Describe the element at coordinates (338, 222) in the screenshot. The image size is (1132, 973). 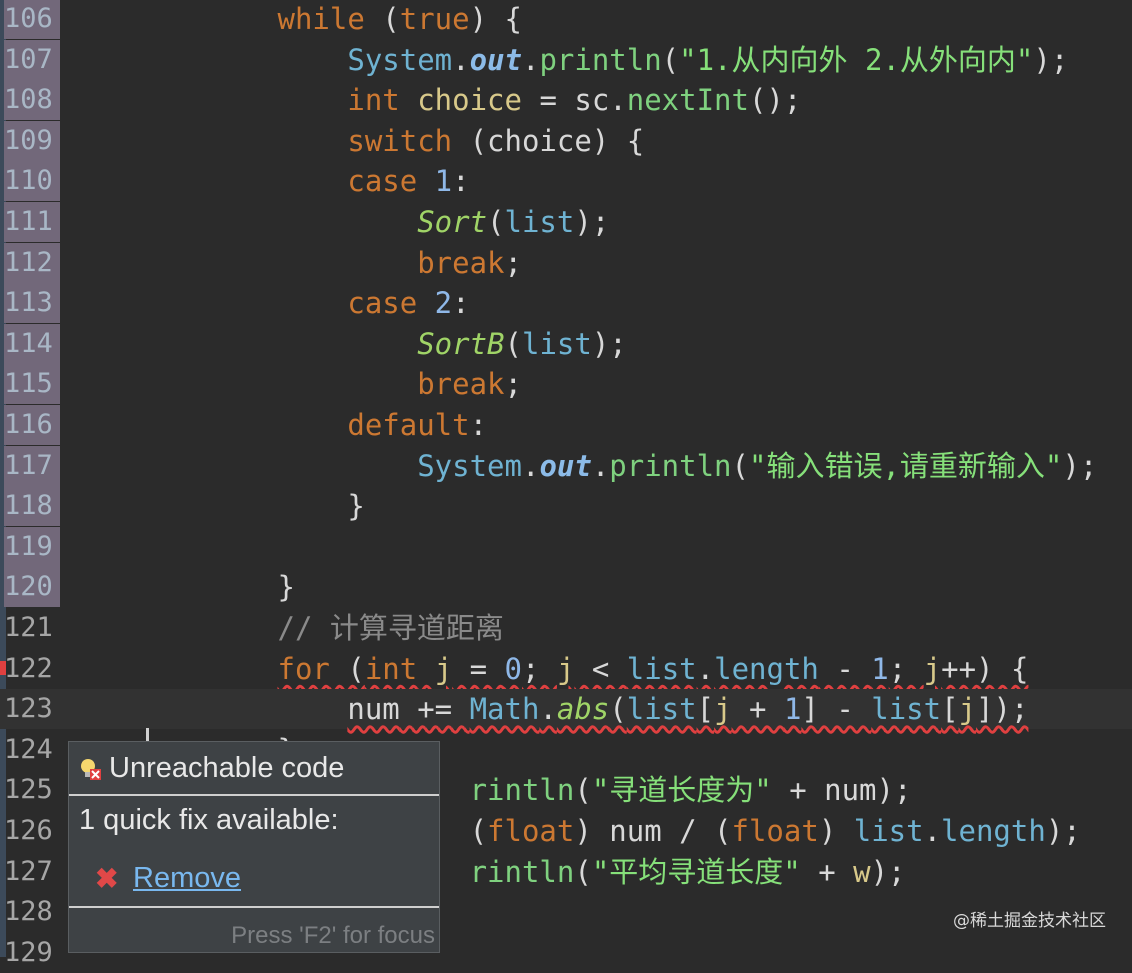
I see `code-text: Sort(list);` at that location.